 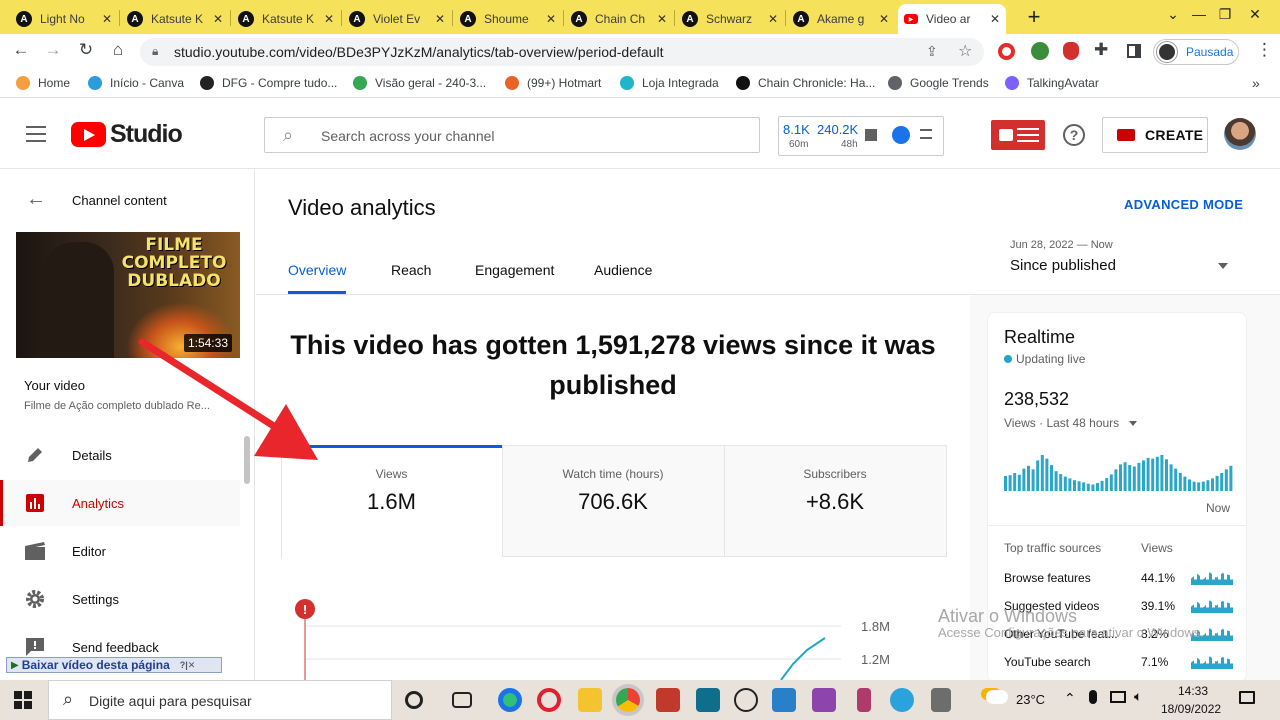 I want to click on channel-search-input: ⌕ Search across your channel, so click(x=512, y=135).